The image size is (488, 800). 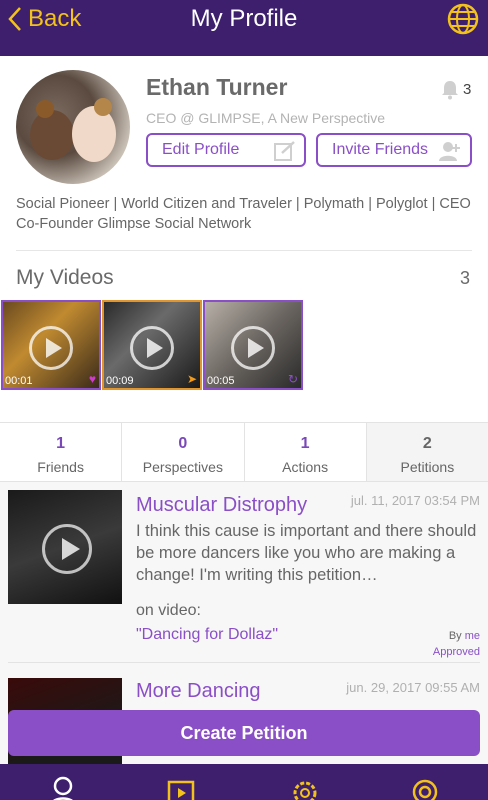 What do you see at coordinates (467, 89) in the screenshot?
I see `notification-count: 3` at bounding box center [467, 89].